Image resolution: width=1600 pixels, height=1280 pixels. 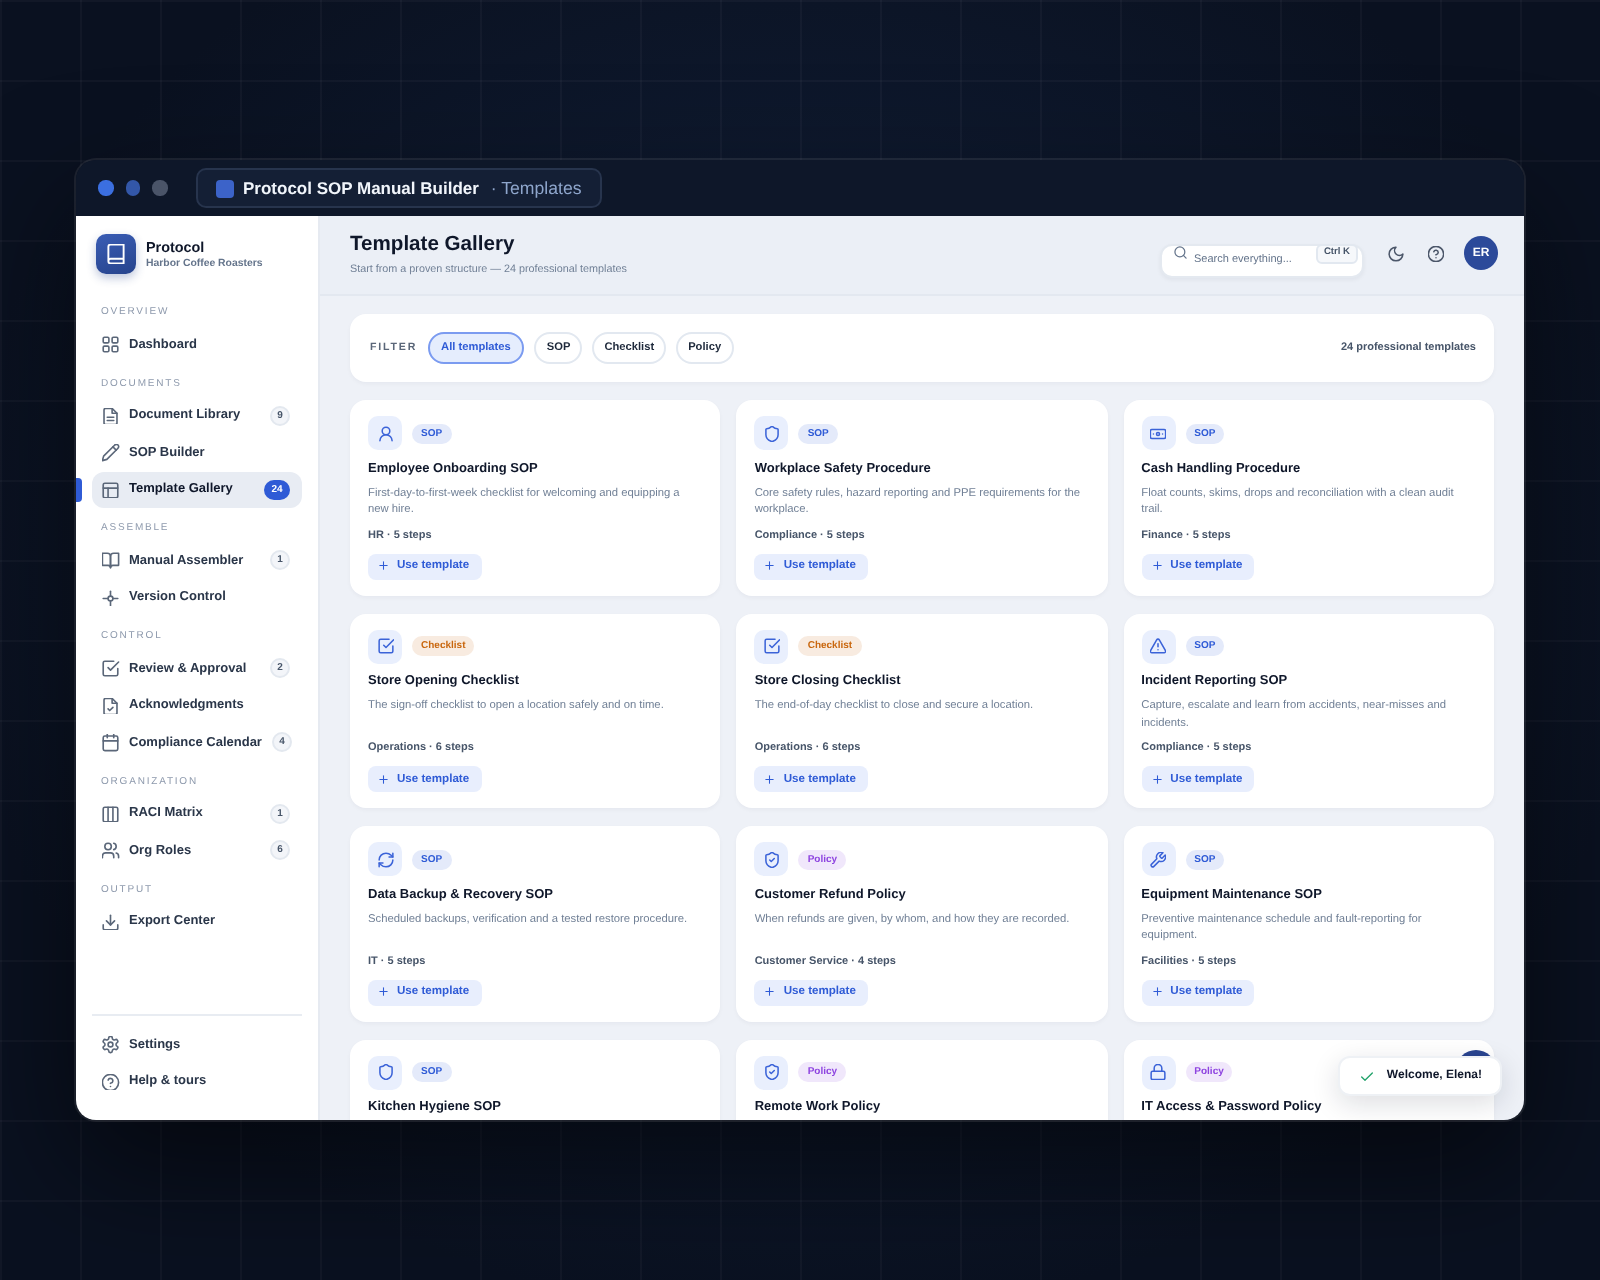 I want to click on title-tab: Protocol SOP Manual Builder · Templates, so click(x=398, y=188).